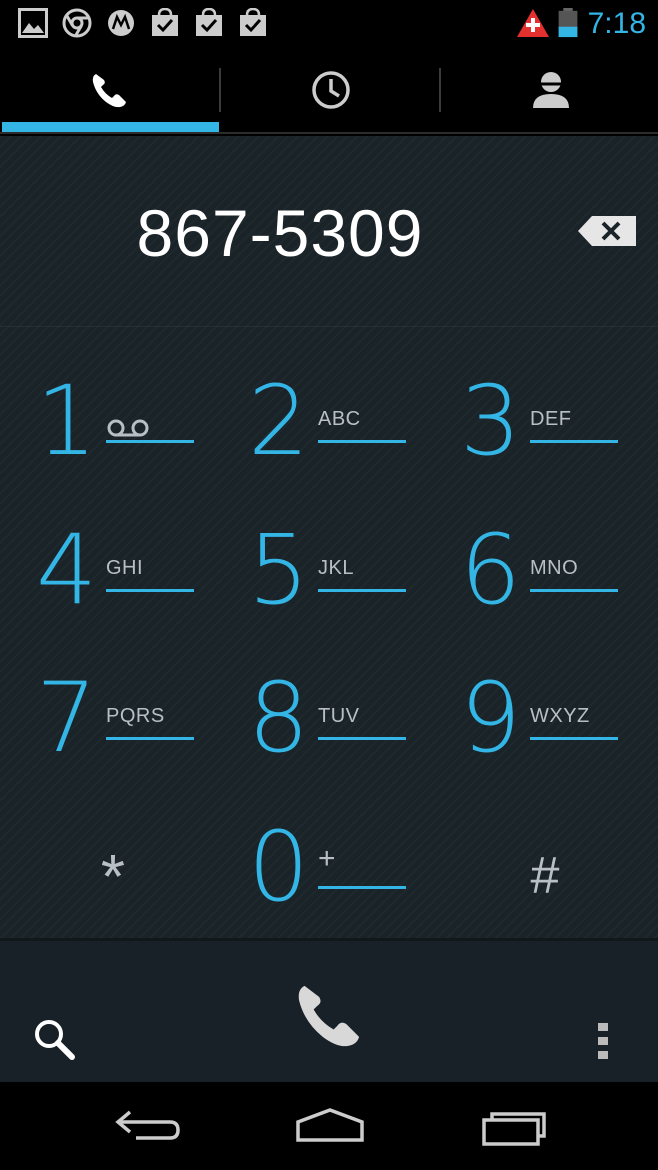 The width and height of the screenshot is (658, 1170). I want to click on key-digit: 2, so click(279, 421).